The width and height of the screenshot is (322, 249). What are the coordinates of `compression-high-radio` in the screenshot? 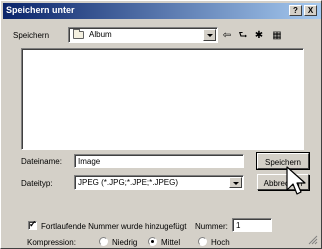 It's located at (202, 241).